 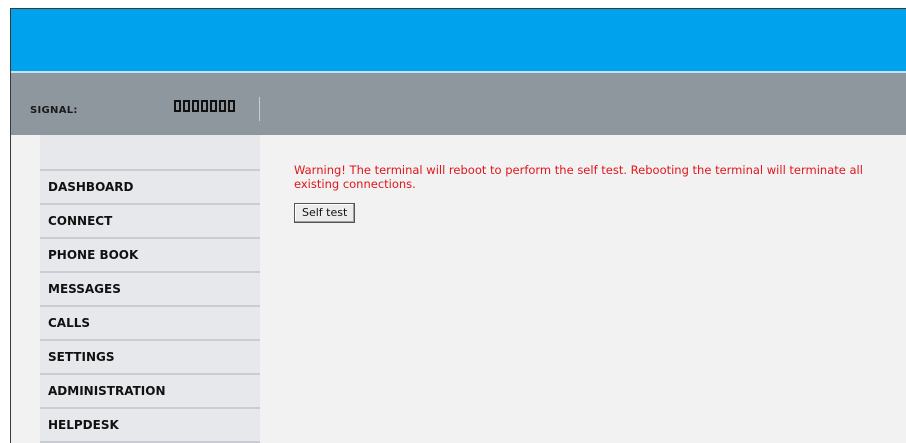 What do you see at coordinates (150, 153) in the screenshot?
I see `sidebar-top-spacer` at bounding box center [150, 153].